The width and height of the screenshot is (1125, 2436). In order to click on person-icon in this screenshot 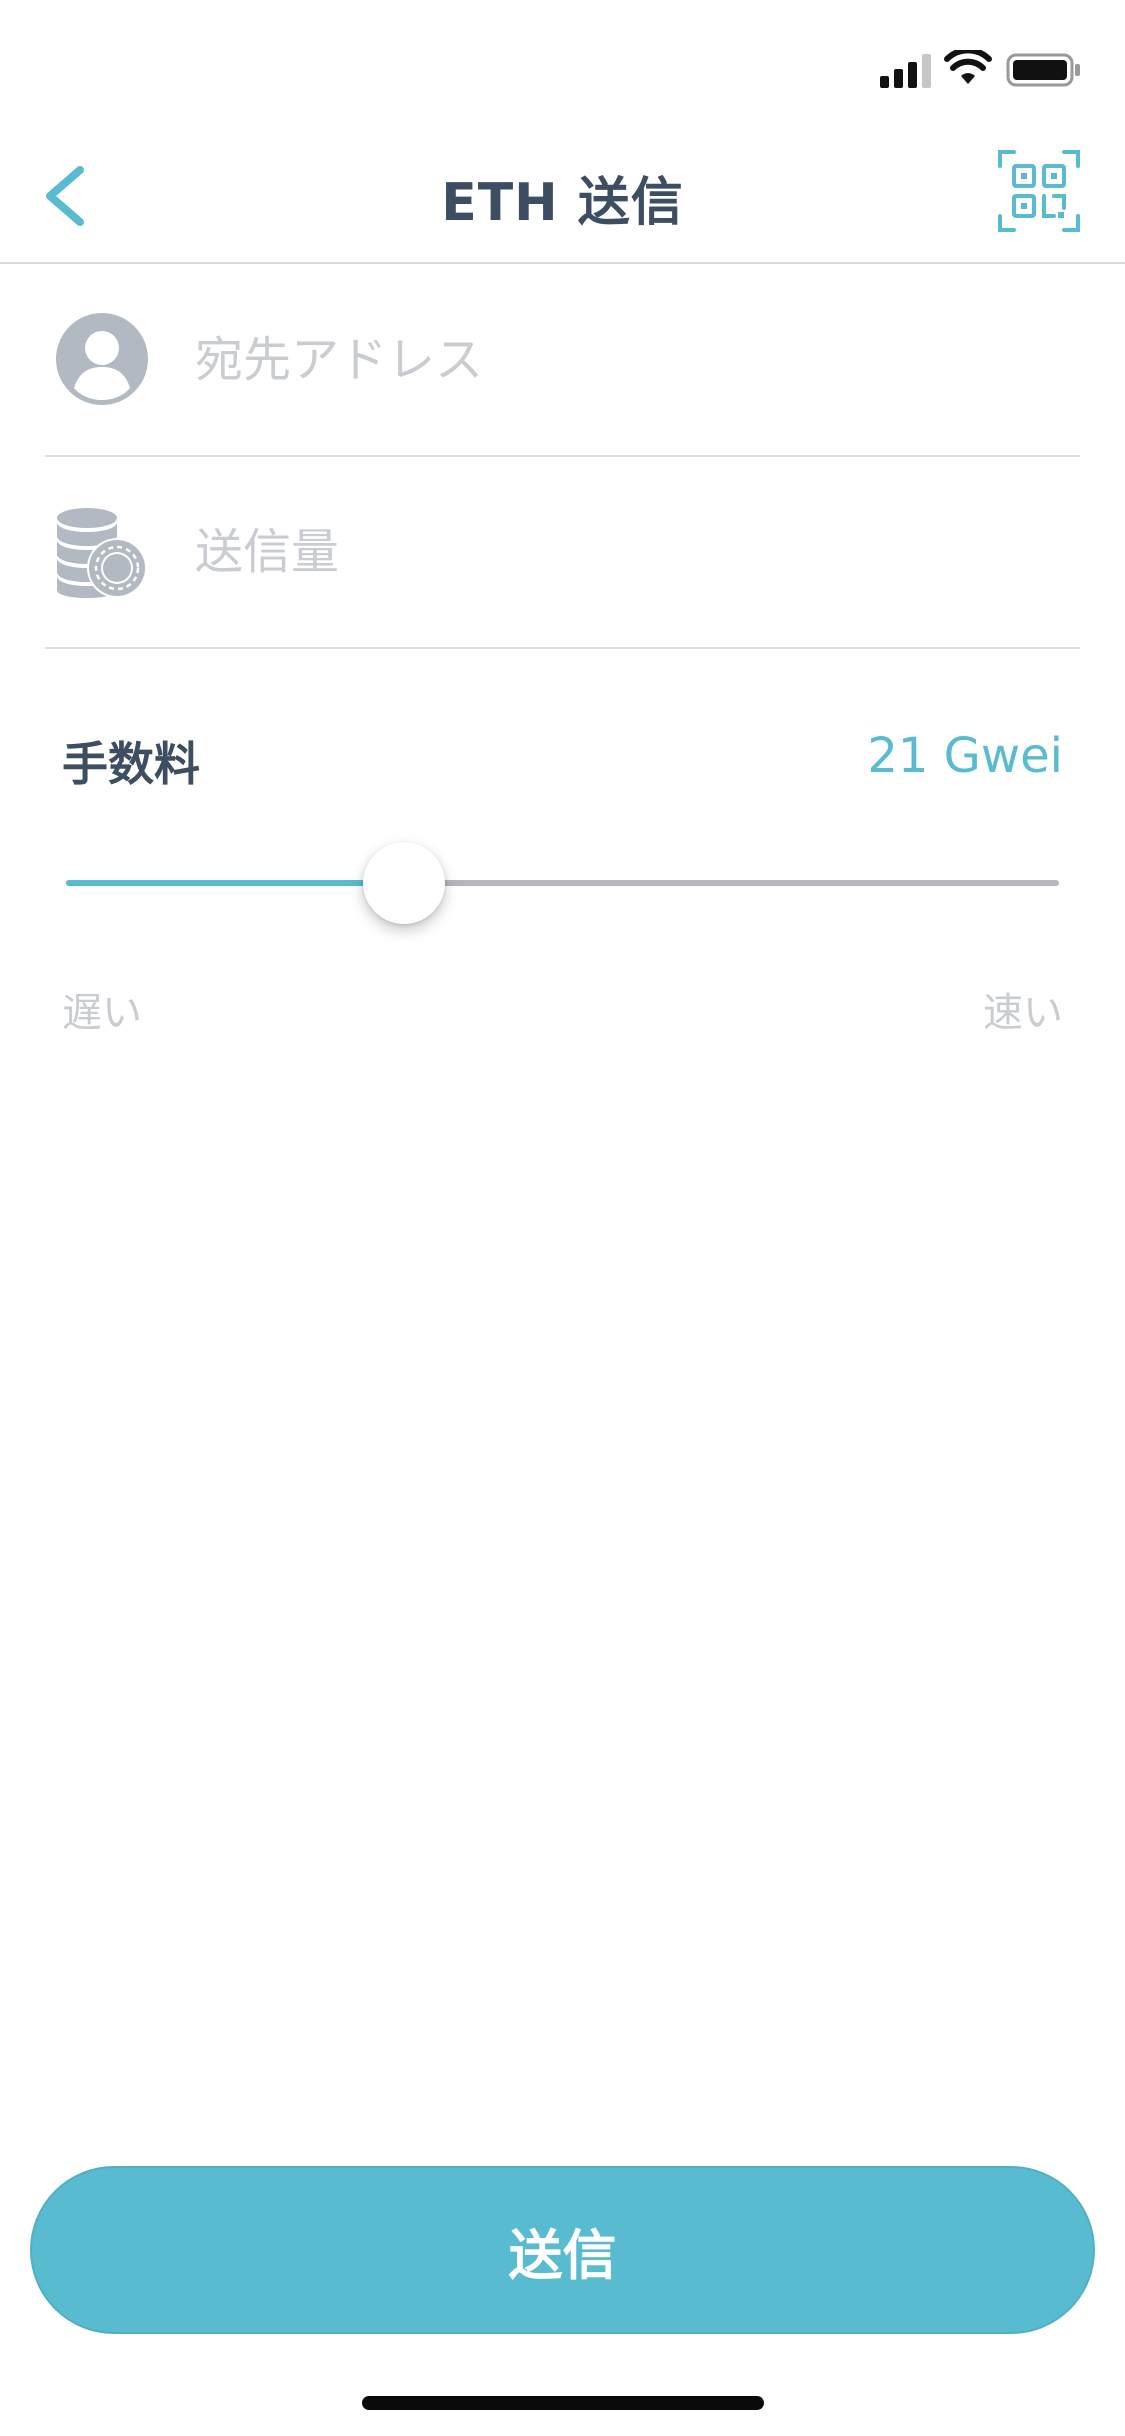, I will do `click(102, 359)`.